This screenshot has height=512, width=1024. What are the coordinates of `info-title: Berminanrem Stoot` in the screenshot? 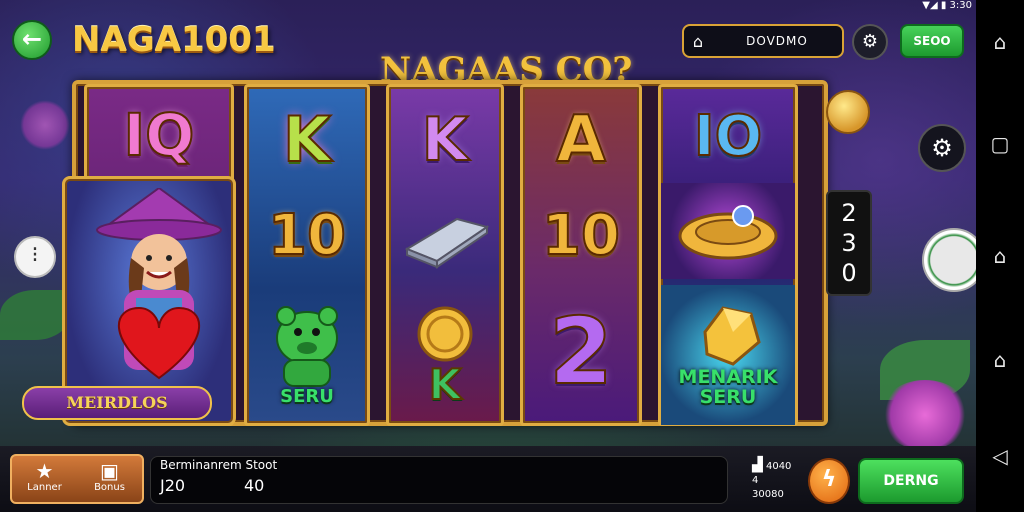 It's located at (219, 465).